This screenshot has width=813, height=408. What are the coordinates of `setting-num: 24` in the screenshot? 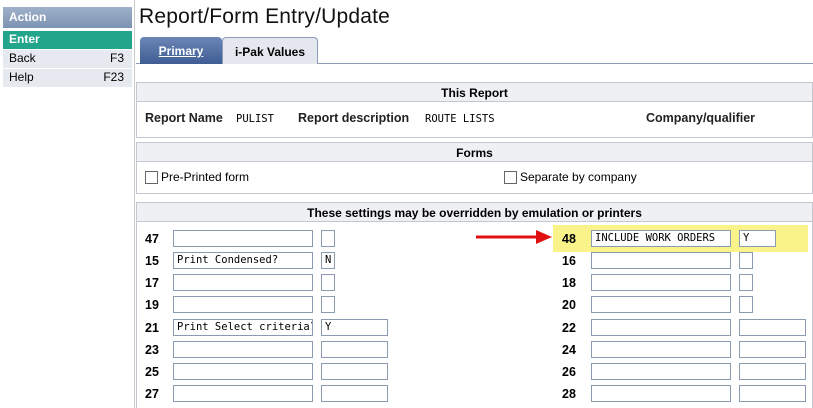 It's located at (569, 350).